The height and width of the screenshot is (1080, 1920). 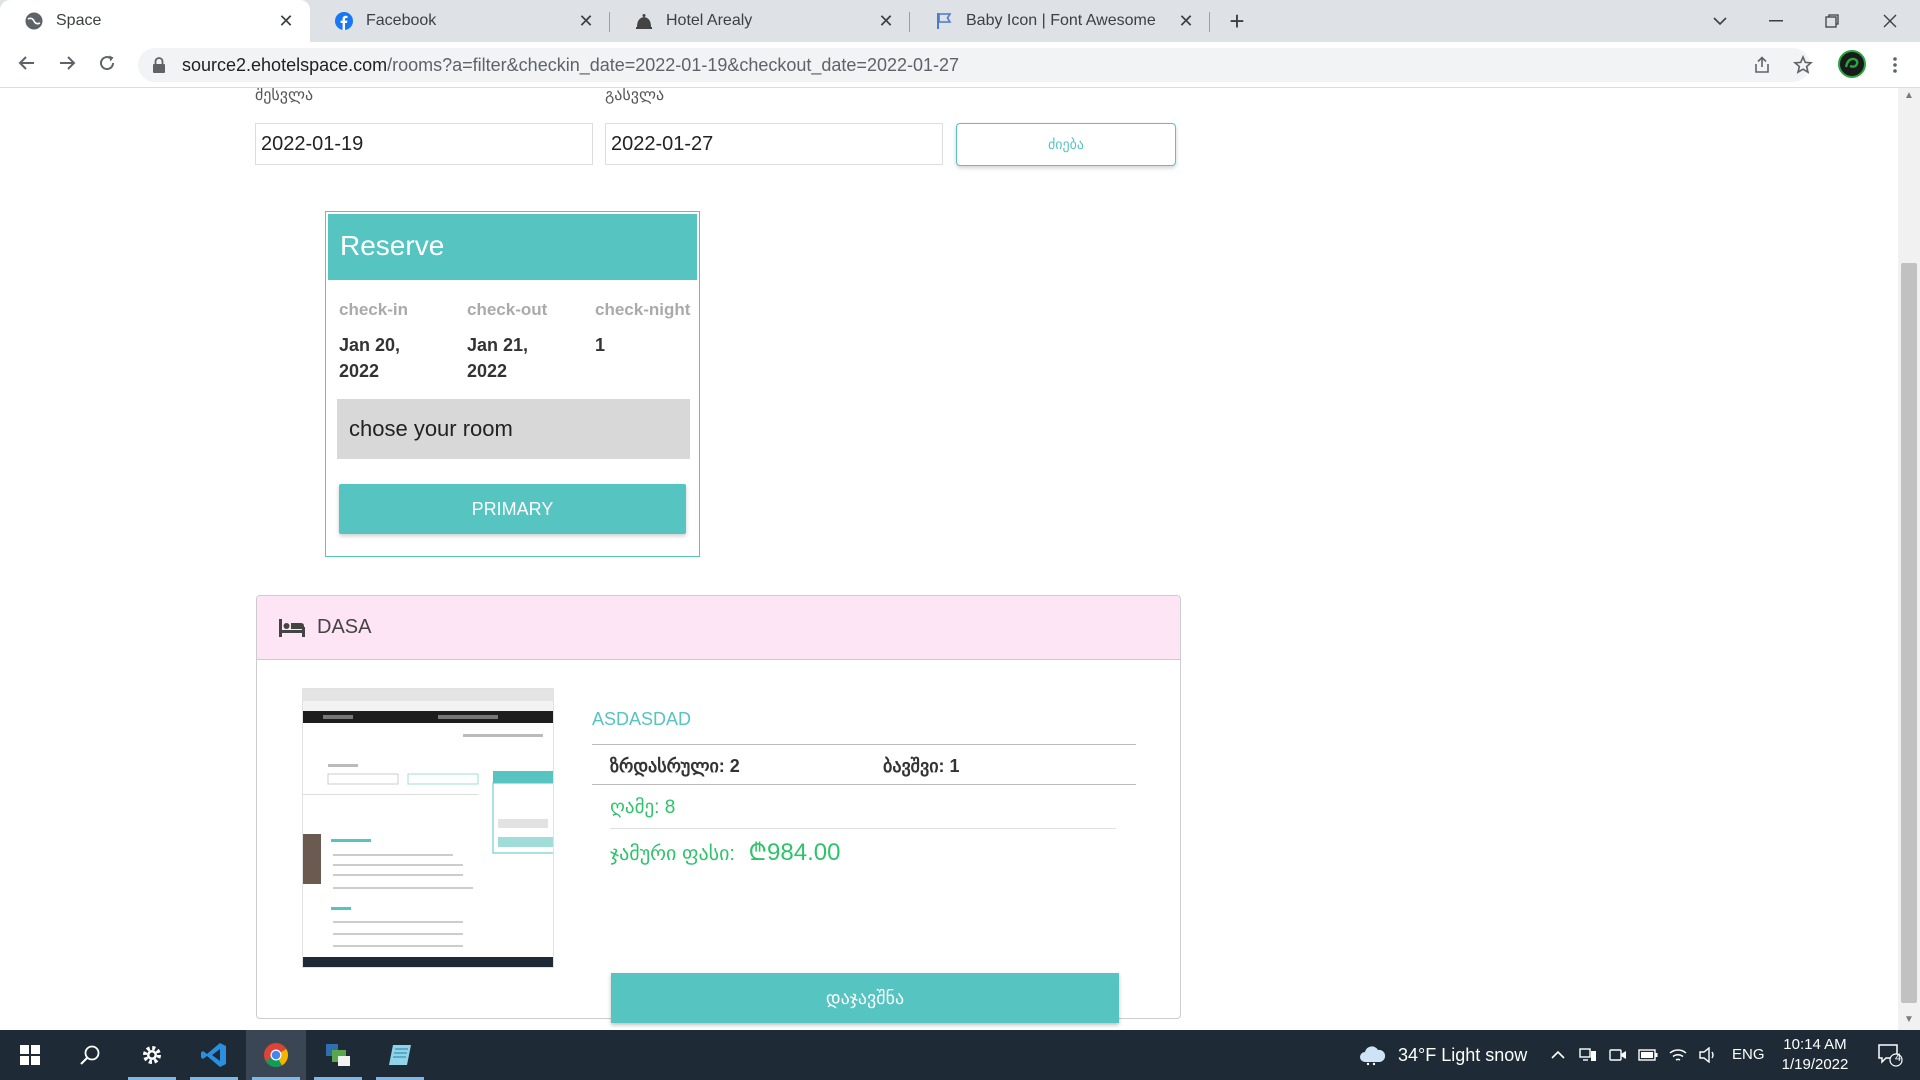 What do you see at coordinates (1909, 633) in the screenshot?
I see `scrollbar-thumb` at bounding box center [1909, 633].